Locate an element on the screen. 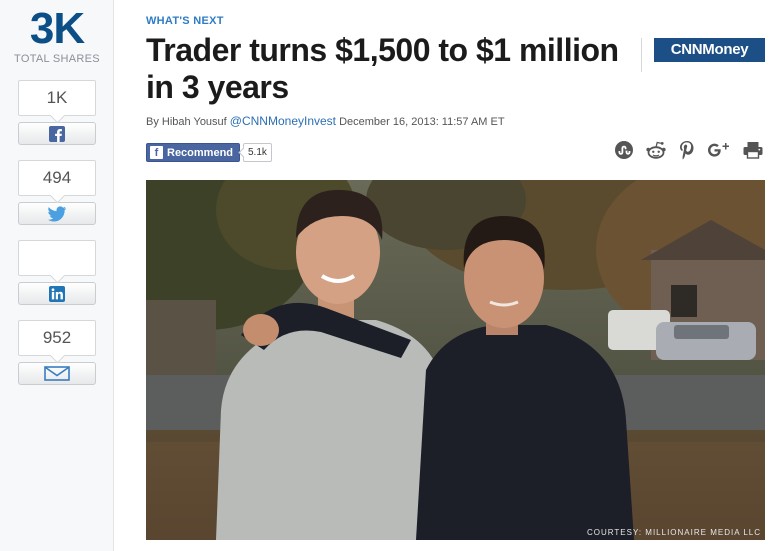  linkedin-icon is located at coordinates (57, 293).